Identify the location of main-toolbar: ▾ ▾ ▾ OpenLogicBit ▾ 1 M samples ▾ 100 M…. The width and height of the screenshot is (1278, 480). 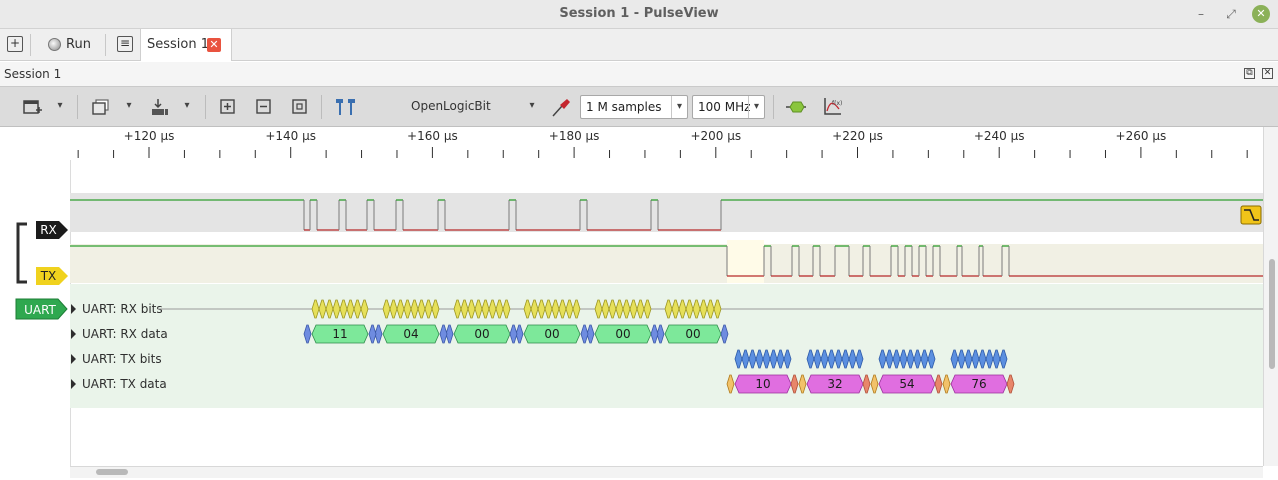
(639, 106).